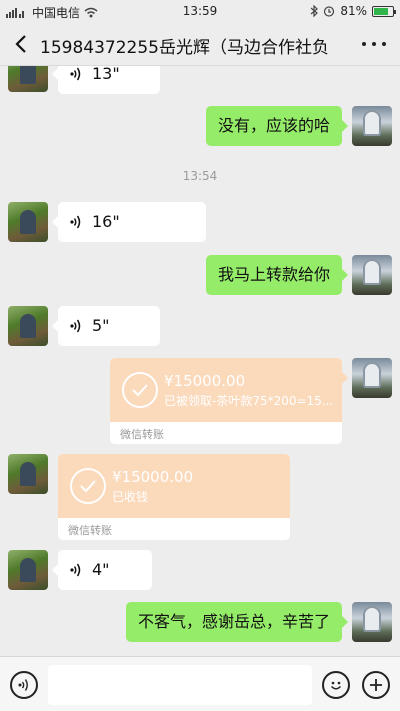 The image size is (400, 711). Describe the element at coordinates (384, 11) in the screenshot. I see `battery-icon` at that location.